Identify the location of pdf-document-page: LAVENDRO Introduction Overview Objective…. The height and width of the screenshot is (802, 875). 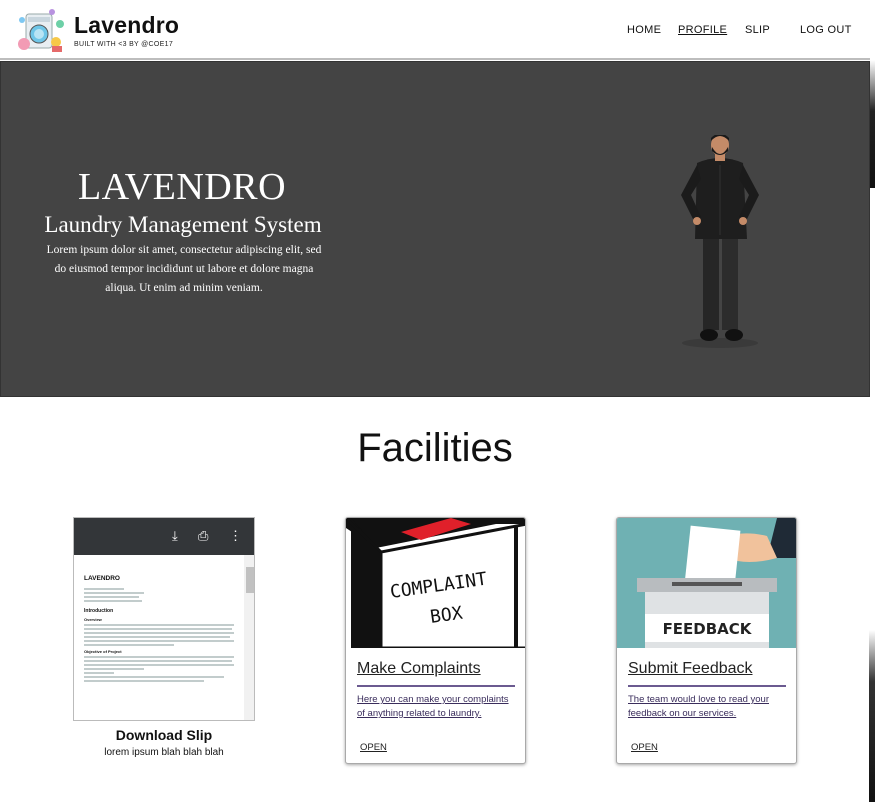
(159, 637).